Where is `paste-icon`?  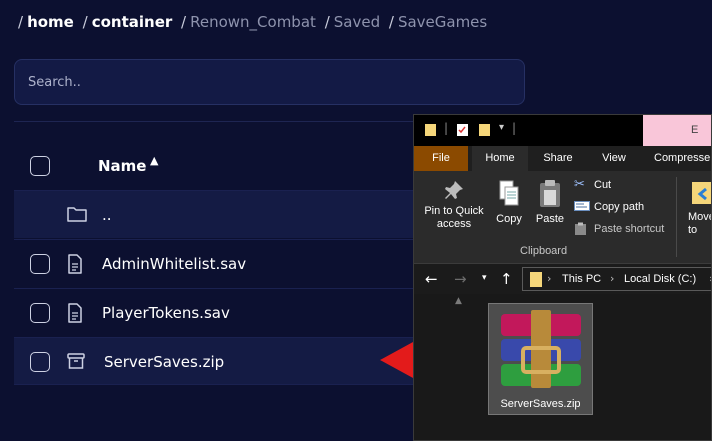
paste-icon is located at coordinates (550, 193).